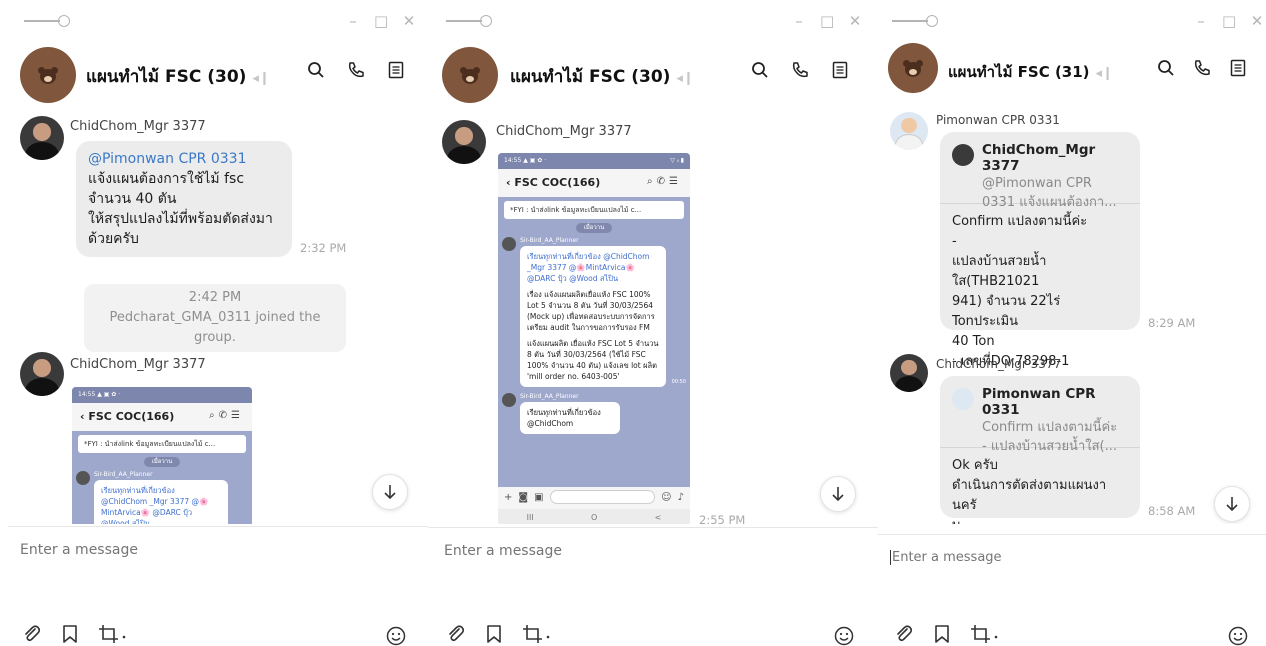  Describe the element at coordinates (874, 70) in the screenshot. I see `more-vertical-icon` at that location.